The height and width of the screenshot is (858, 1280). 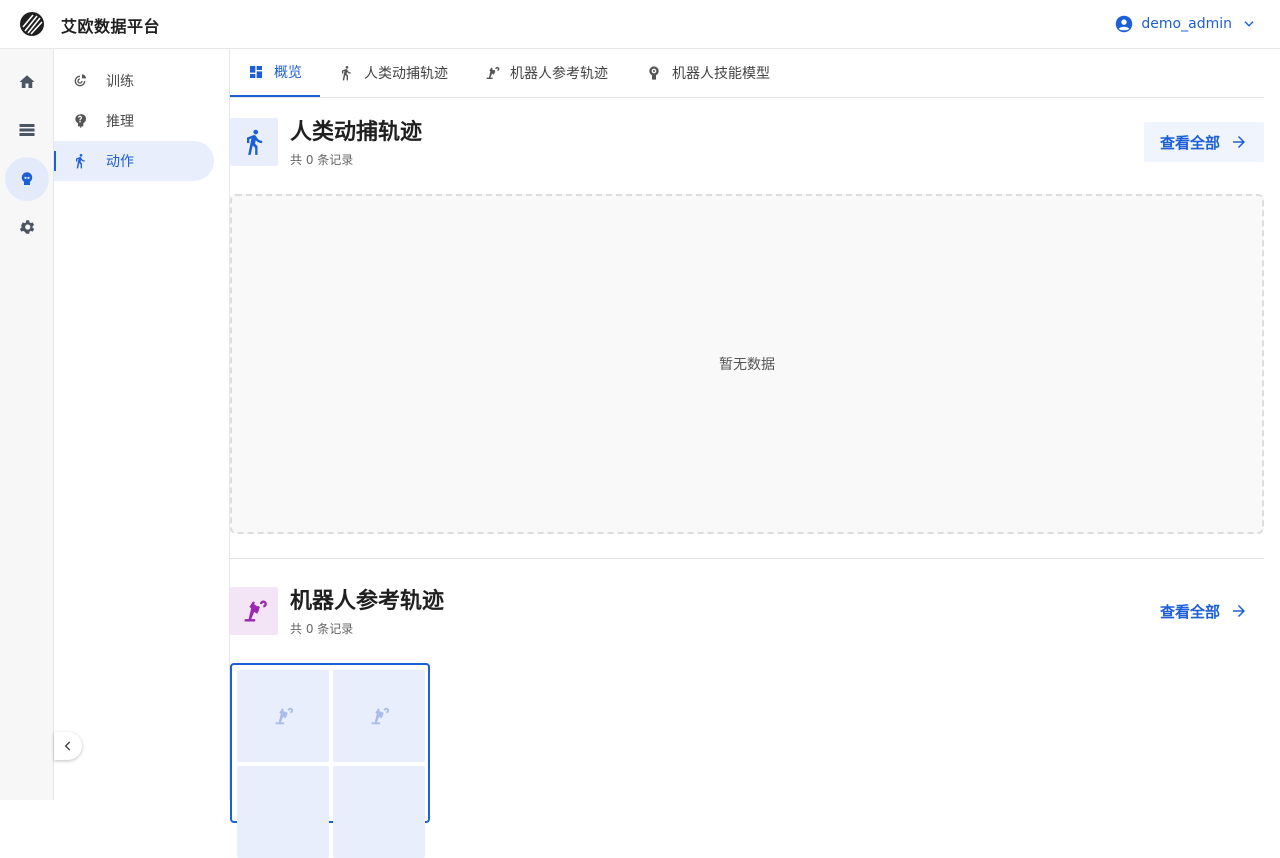 I want to click on sub-item-motion: 动作, so click(x=134, y=161).